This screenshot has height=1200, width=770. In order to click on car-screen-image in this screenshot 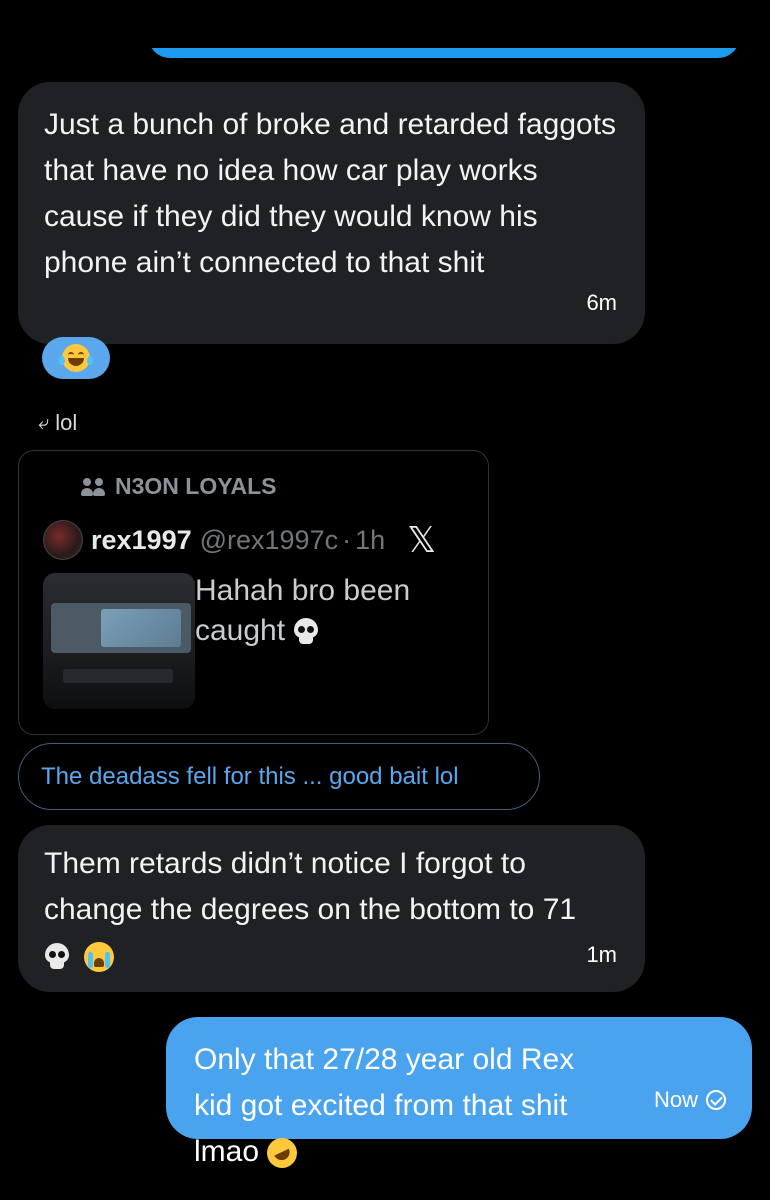, I will do `click(121, 628)`.